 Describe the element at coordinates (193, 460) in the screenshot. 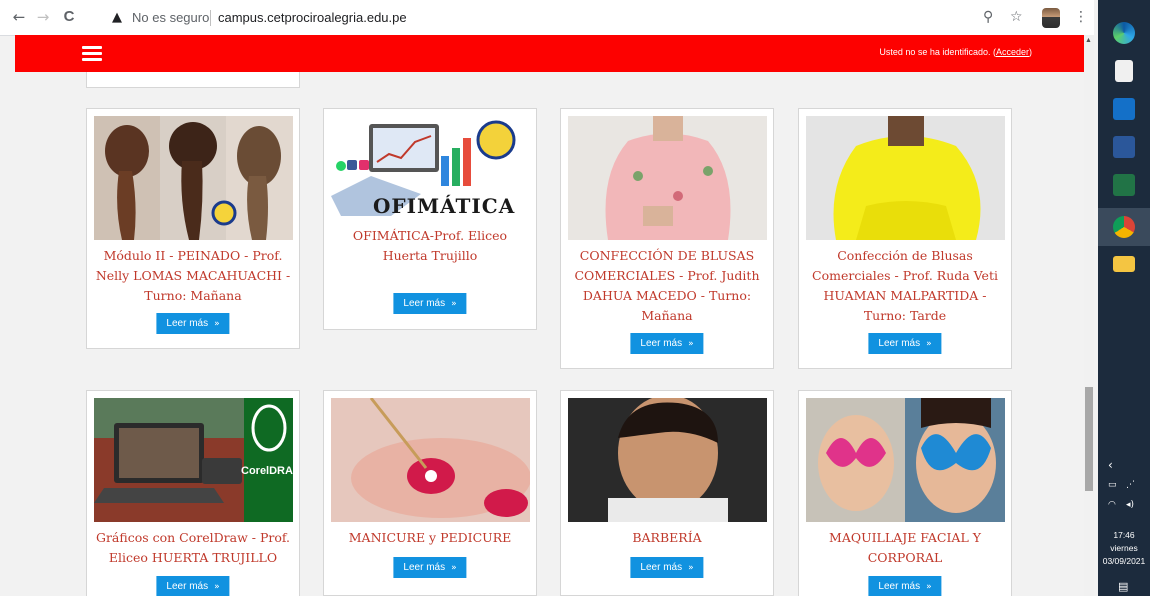

I see `course-image-coreldraw: CorelDRA` at that location.